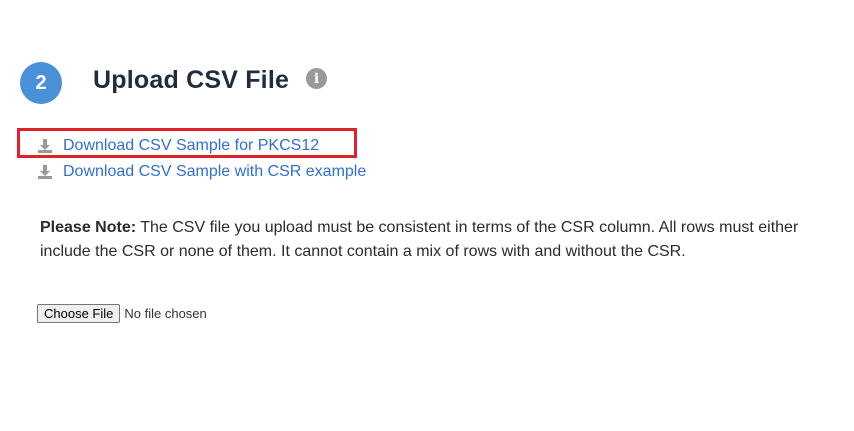  I want to click on step-number: 2, so click(41, 82).